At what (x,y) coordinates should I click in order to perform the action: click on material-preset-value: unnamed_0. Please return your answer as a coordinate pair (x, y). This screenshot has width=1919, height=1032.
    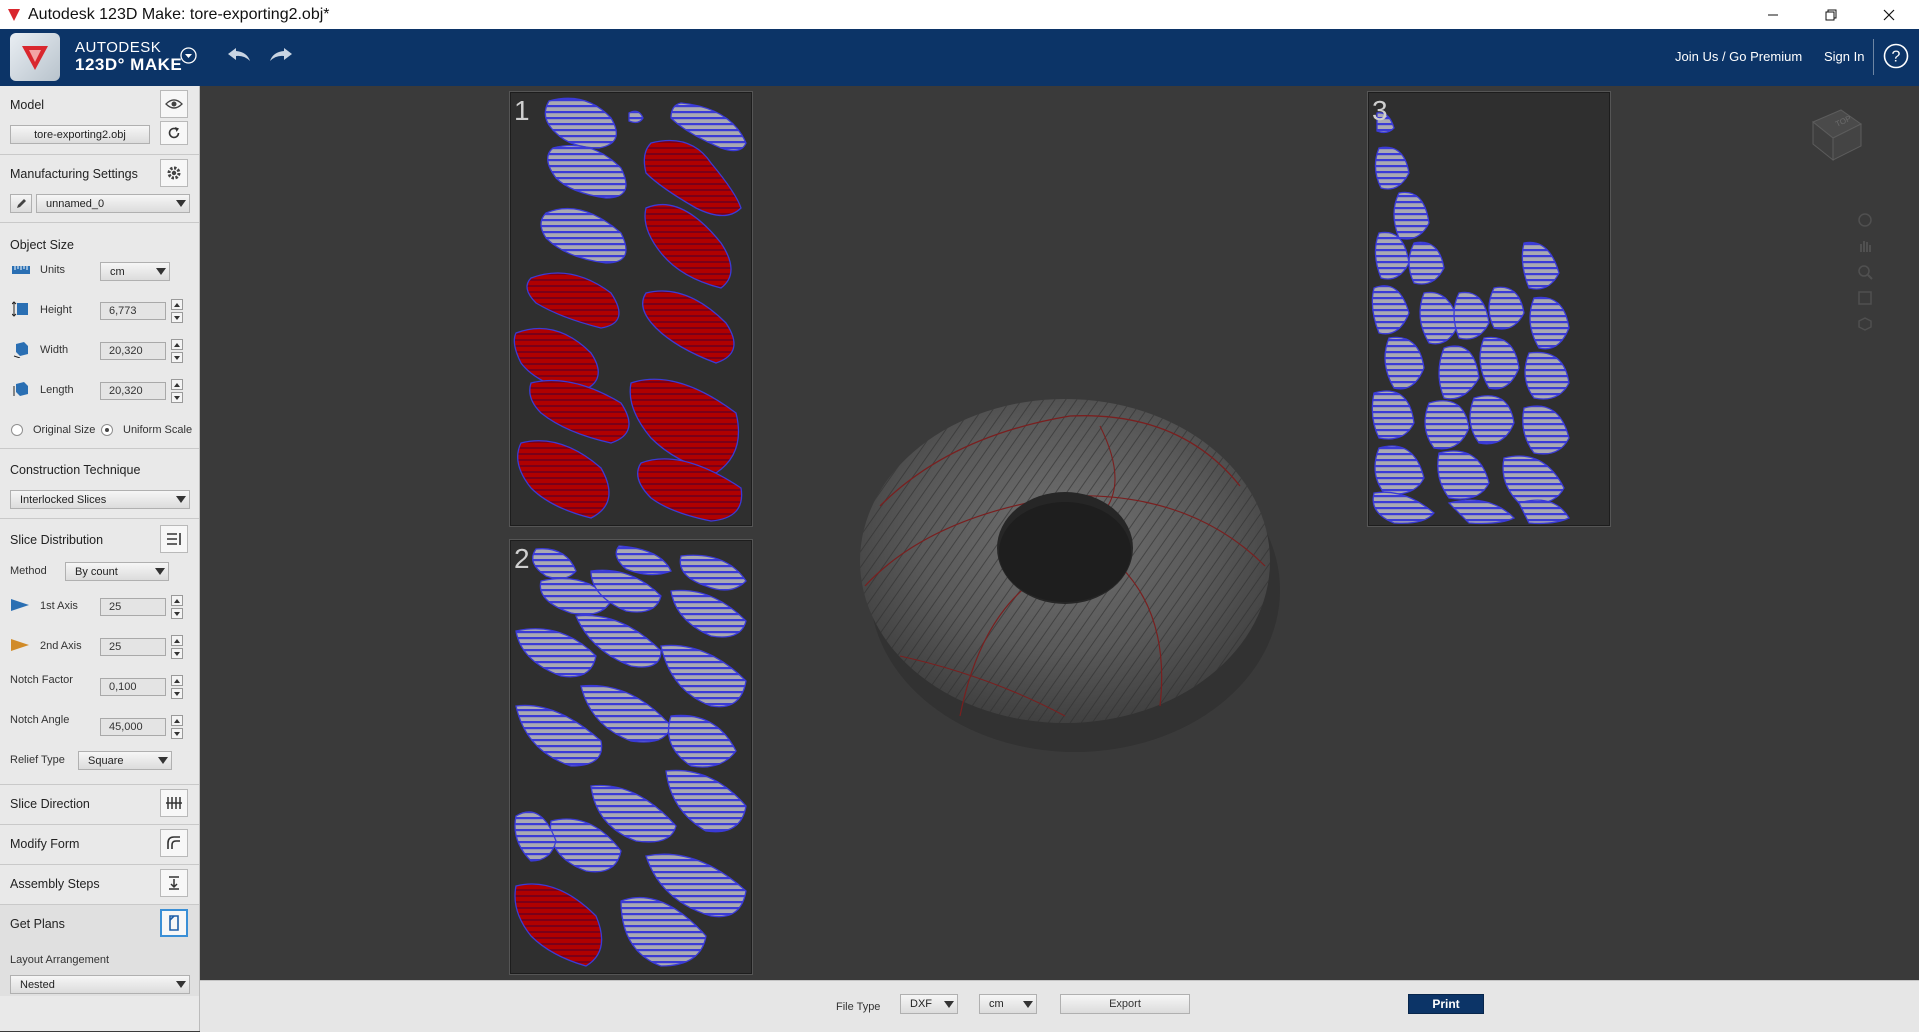
    Looking at the image, I should click on (75, 203).